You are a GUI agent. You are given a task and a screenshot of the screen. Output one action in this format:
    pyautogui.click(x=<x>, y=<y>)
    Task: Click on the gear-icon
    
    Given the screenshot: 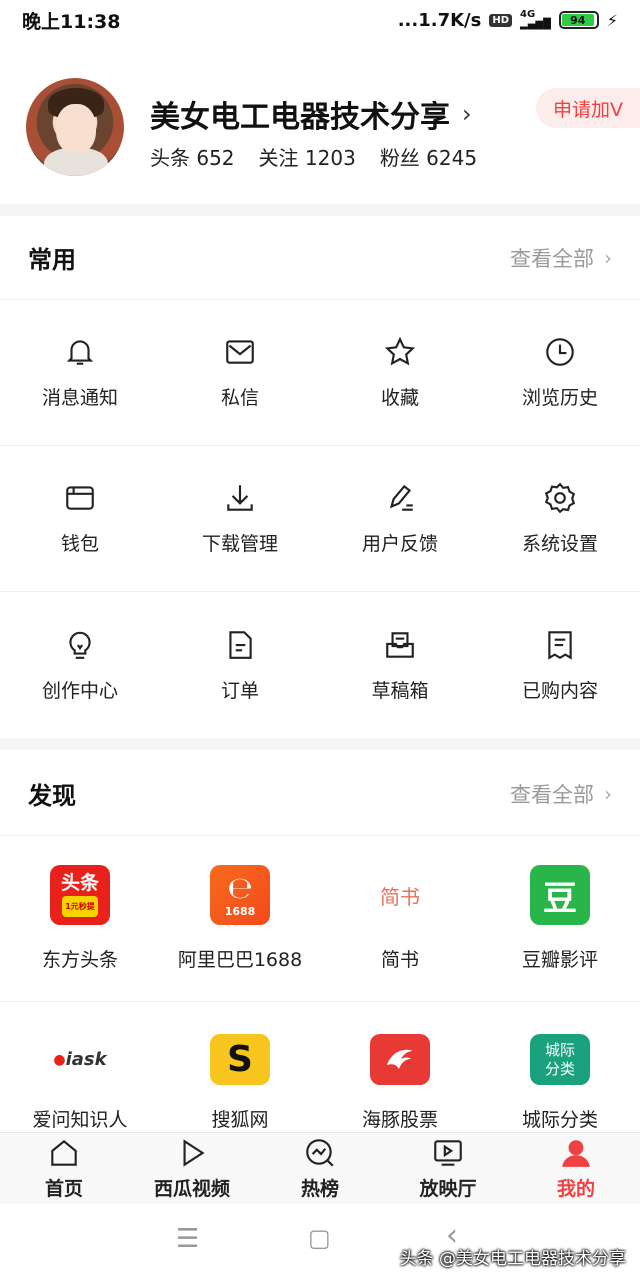 What is the action you would take?
    pyautogui.click(x=560, y=498)
    